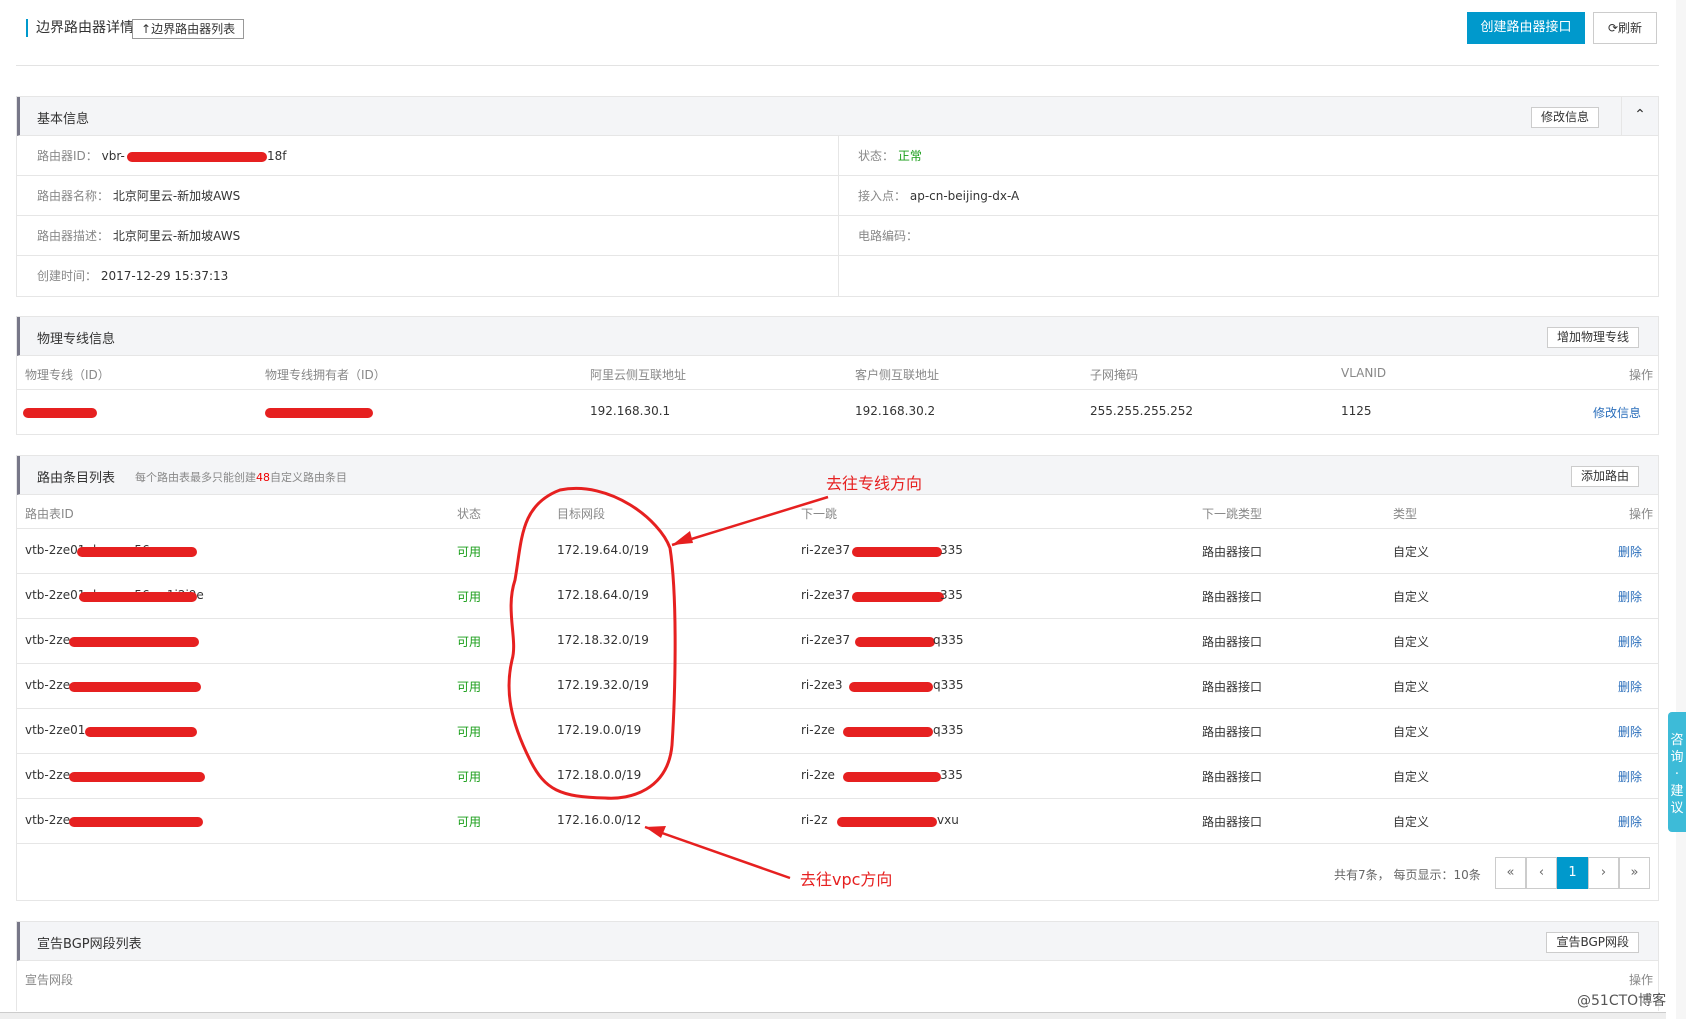  I want to click on annotation-dedicated-line: 去往专线方向, so click(874, 483).